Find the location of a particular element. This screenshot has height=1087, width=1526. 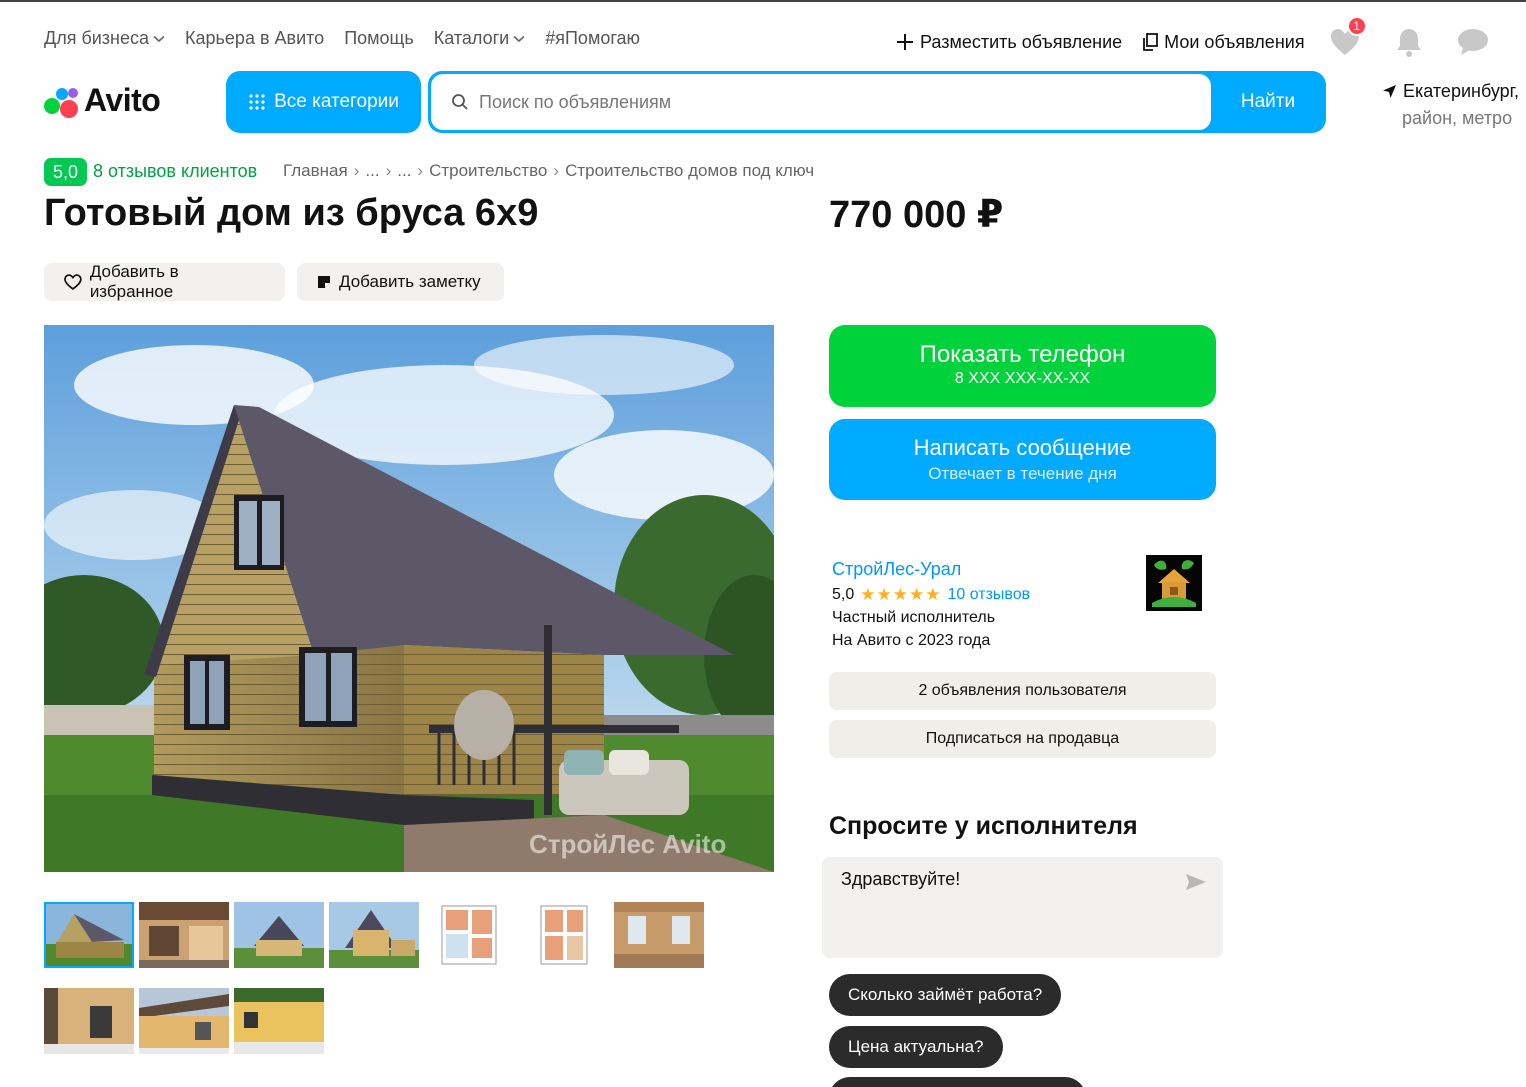

nav-help: Помощь is located at coordinates (379, 38).